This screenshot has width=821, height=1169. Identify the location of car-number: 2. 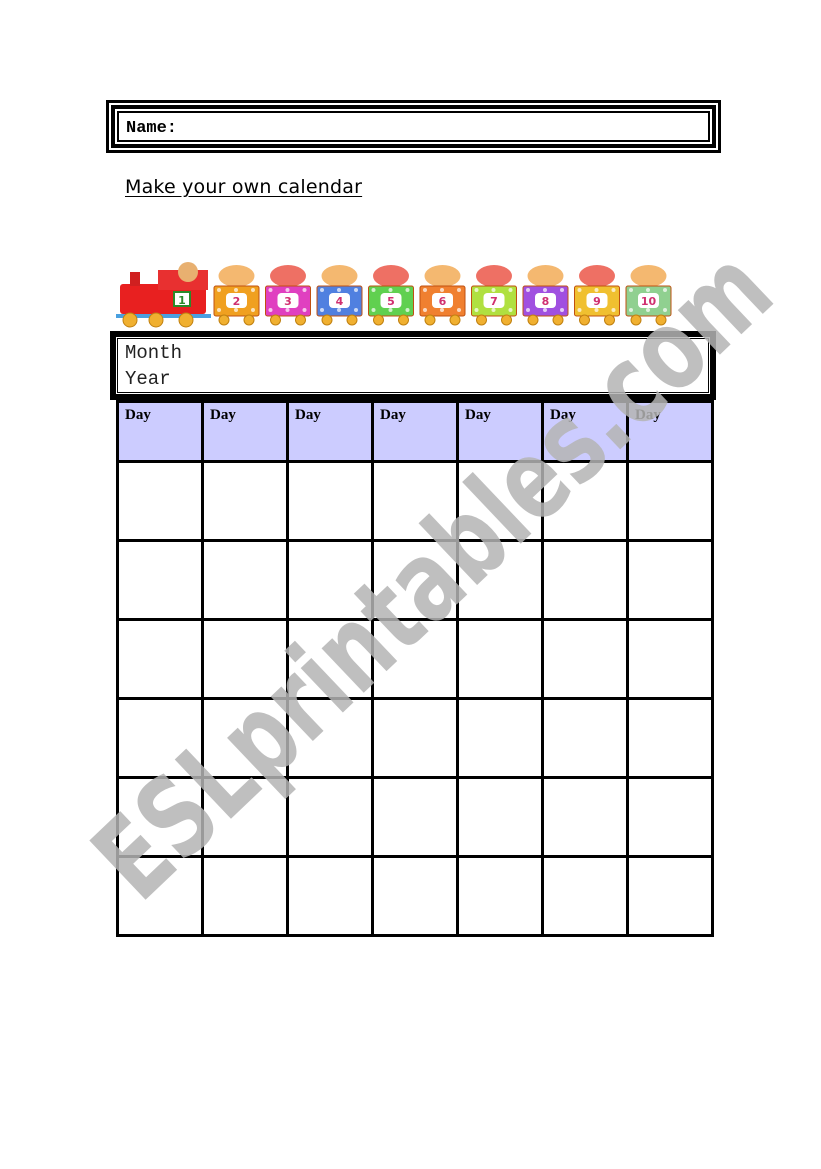
(237, 301).